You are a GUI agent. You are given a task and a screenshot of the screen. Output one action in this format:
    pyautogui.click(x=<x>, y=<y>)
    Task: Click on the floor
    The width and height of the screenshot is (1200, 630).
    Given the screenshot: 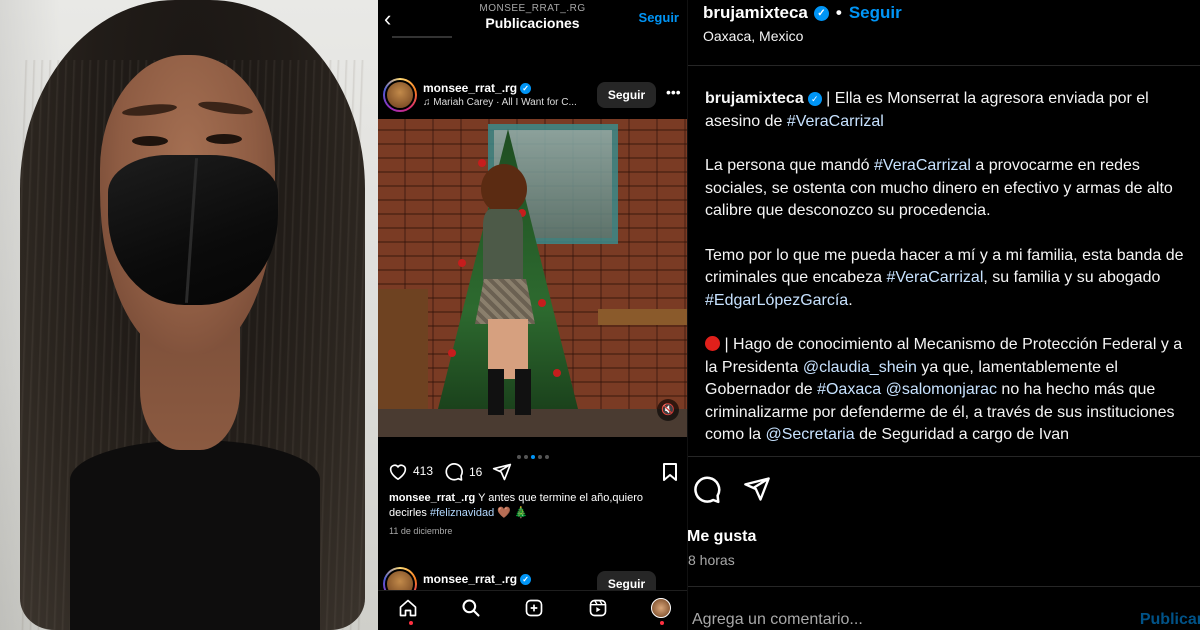 What is the action you would take?
    pyautogui.click(x=532, y=423)
    